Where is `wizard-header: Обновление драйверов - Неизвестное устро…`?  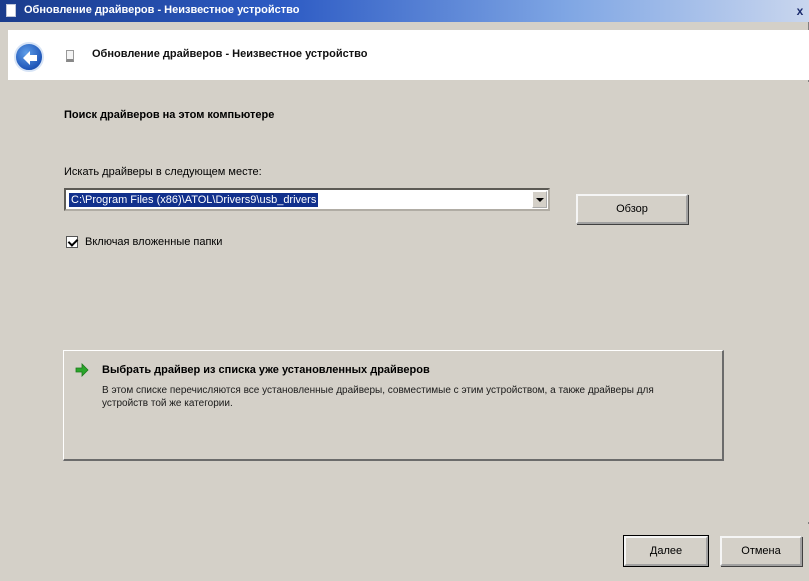
wizard-header: Обновление драйверов - Неизвестное устро… is located at coordinates (408, 55).